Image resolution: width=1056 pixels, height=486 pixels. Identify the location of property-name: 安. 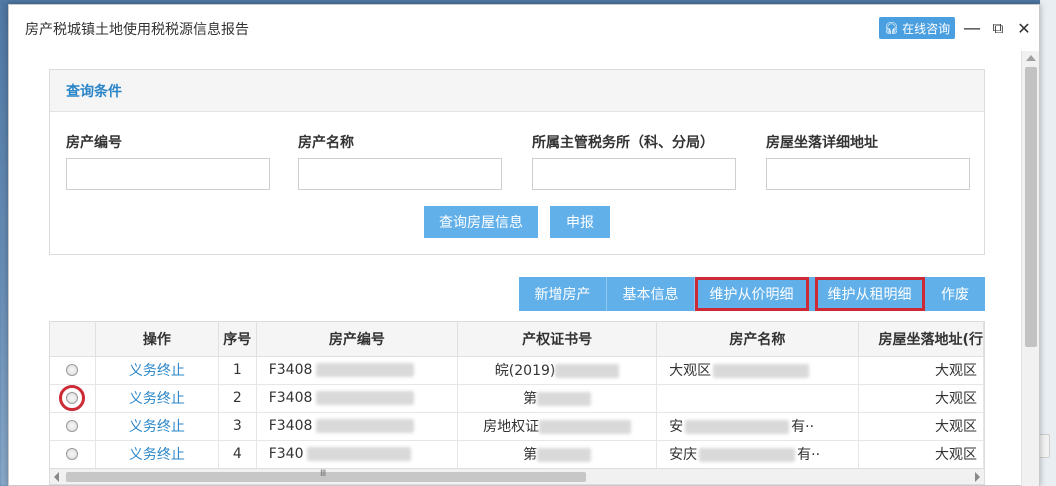
(676, 427).